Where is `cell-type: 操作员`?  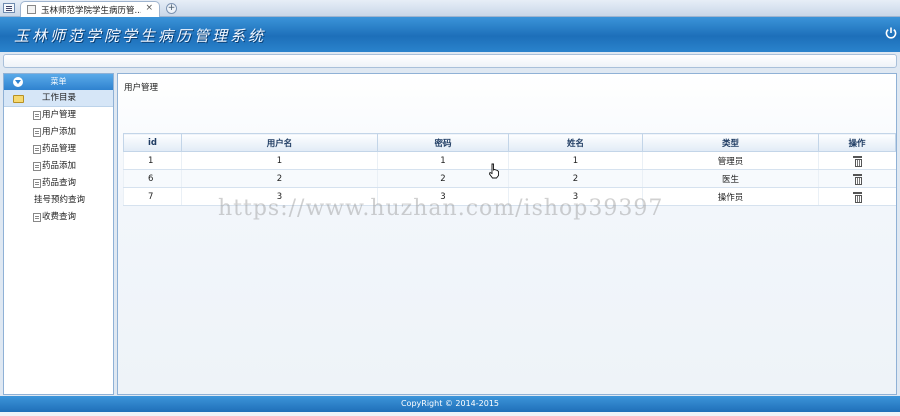 cell-type: 操作员 is located at coordinates (730, 196).